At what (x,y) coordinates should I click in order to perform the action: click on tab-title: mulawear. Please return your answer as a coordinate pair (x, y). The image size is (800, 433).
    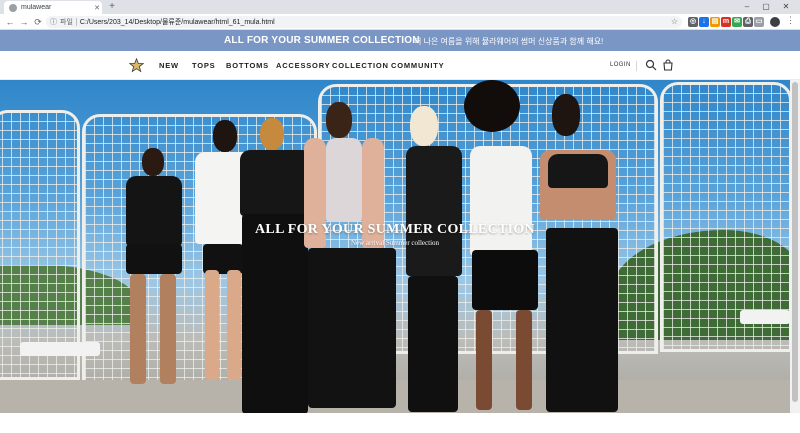
    Looking at the image, I should click on (36, 7).